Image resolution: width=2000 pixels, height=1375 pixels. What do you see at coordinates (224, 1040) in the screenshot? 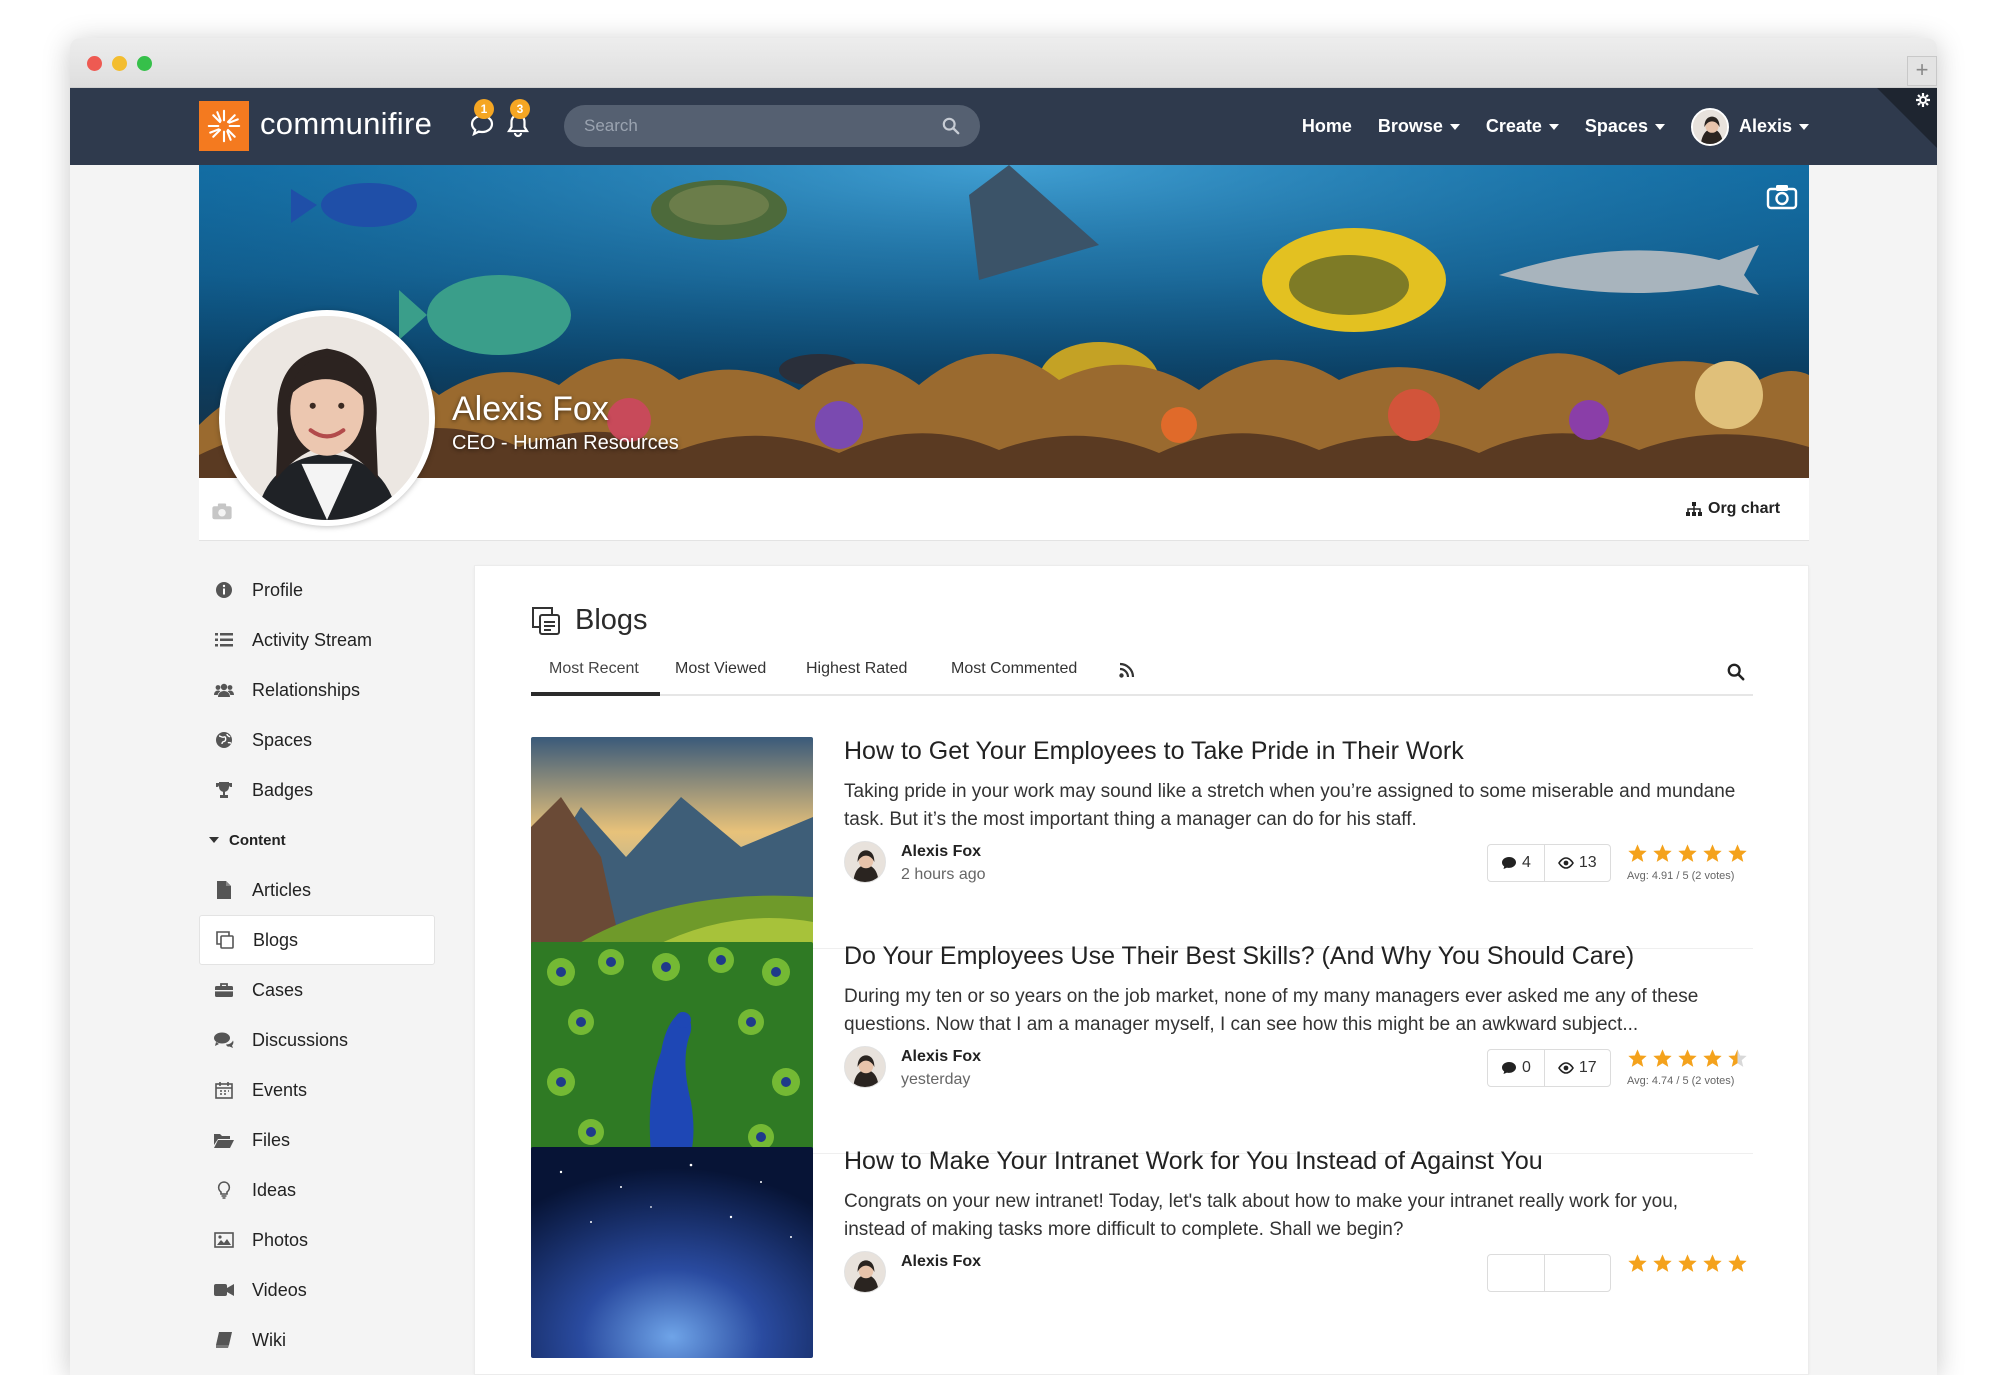
I see `comments-icon` at bounding box center [224, 1040].